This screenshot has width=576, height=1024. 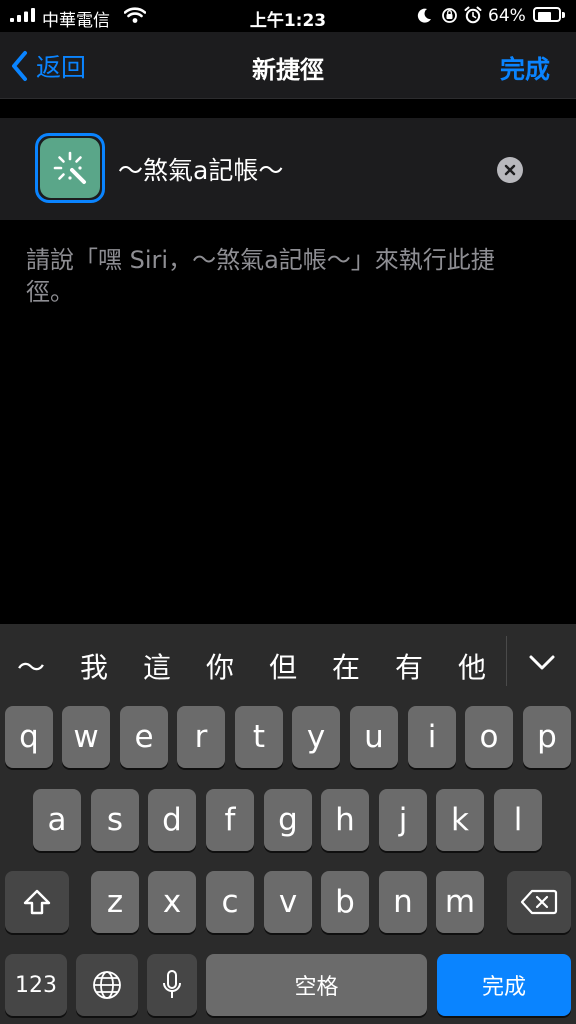 I want to click on candidate-word: ～, so click(x=31, y=666).